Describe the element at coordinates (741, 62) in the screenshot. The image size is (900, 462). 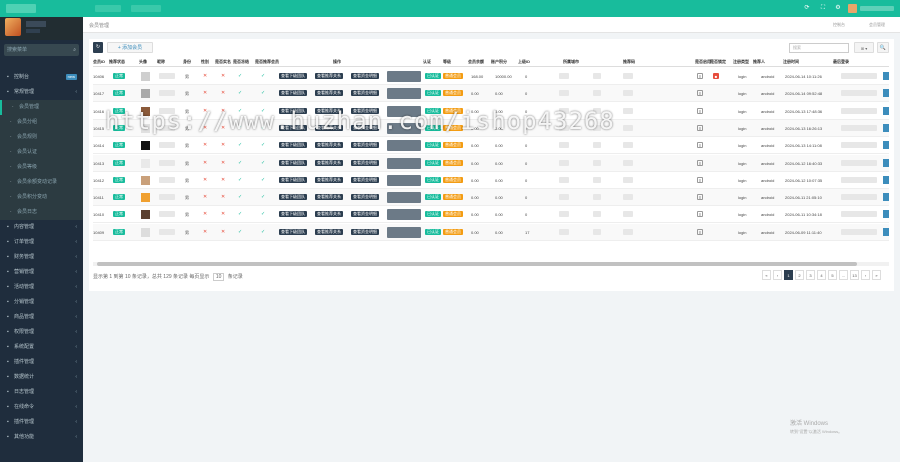
I see `column-header: 注册类型` at that location.